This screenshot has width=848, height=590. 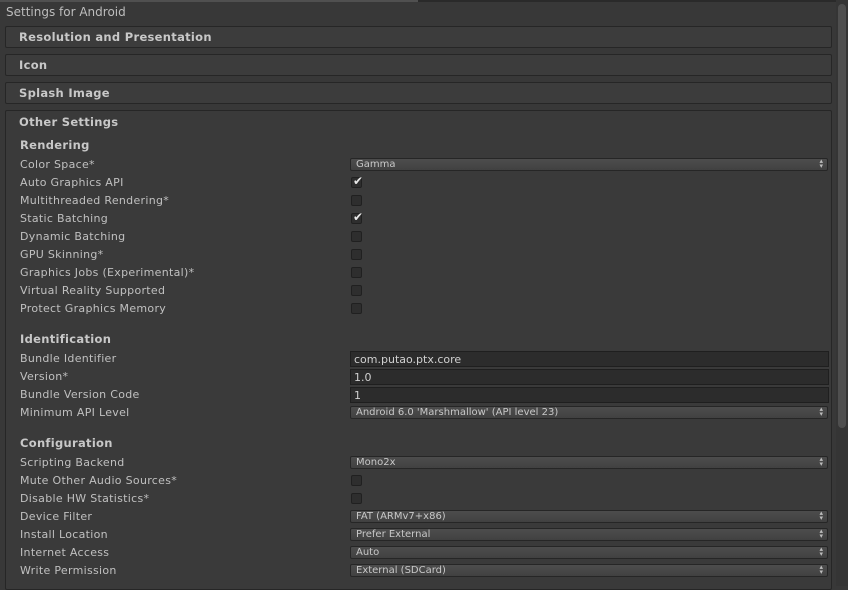 I want to click on dropdown-color-space: Gamma ▴ ▾, so click(x=589, y=164).